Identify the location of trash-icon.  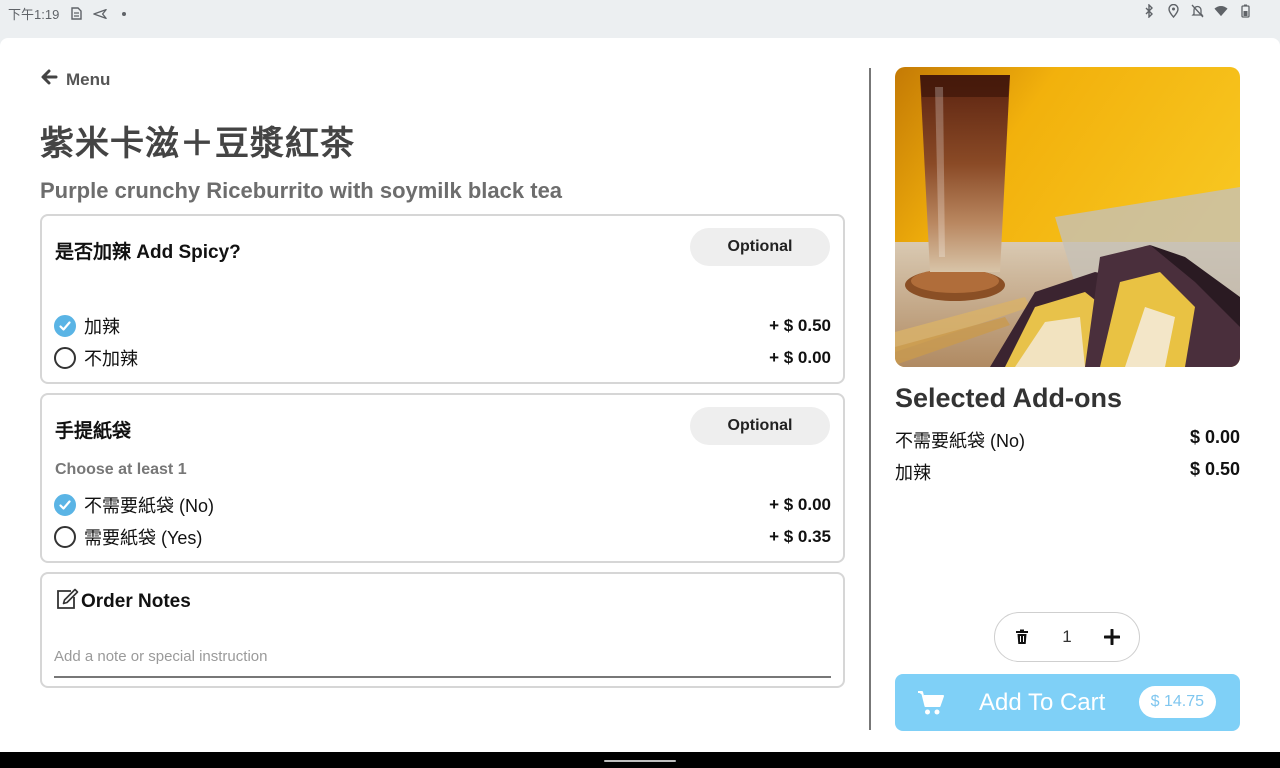
(1022, 637).